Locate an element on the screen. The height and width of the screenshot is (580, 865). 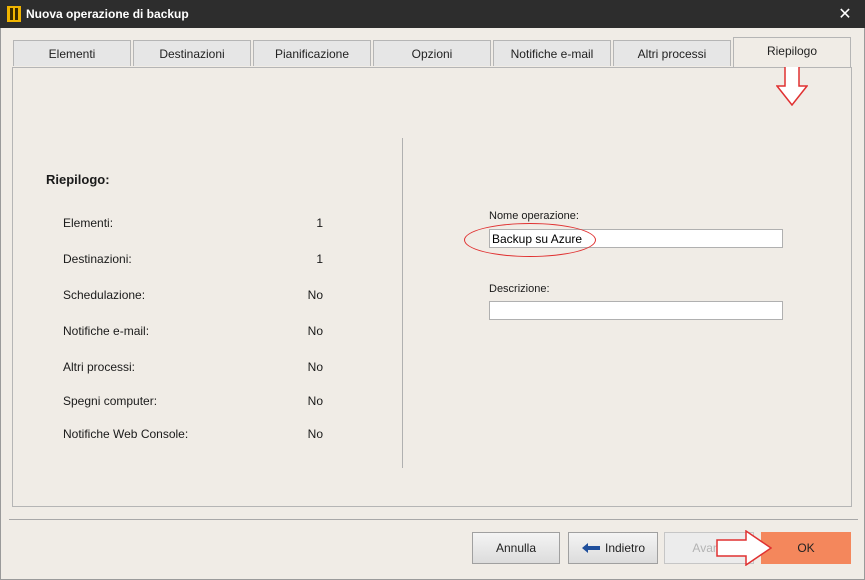
footer-divider is located at coordinates (433, 519).